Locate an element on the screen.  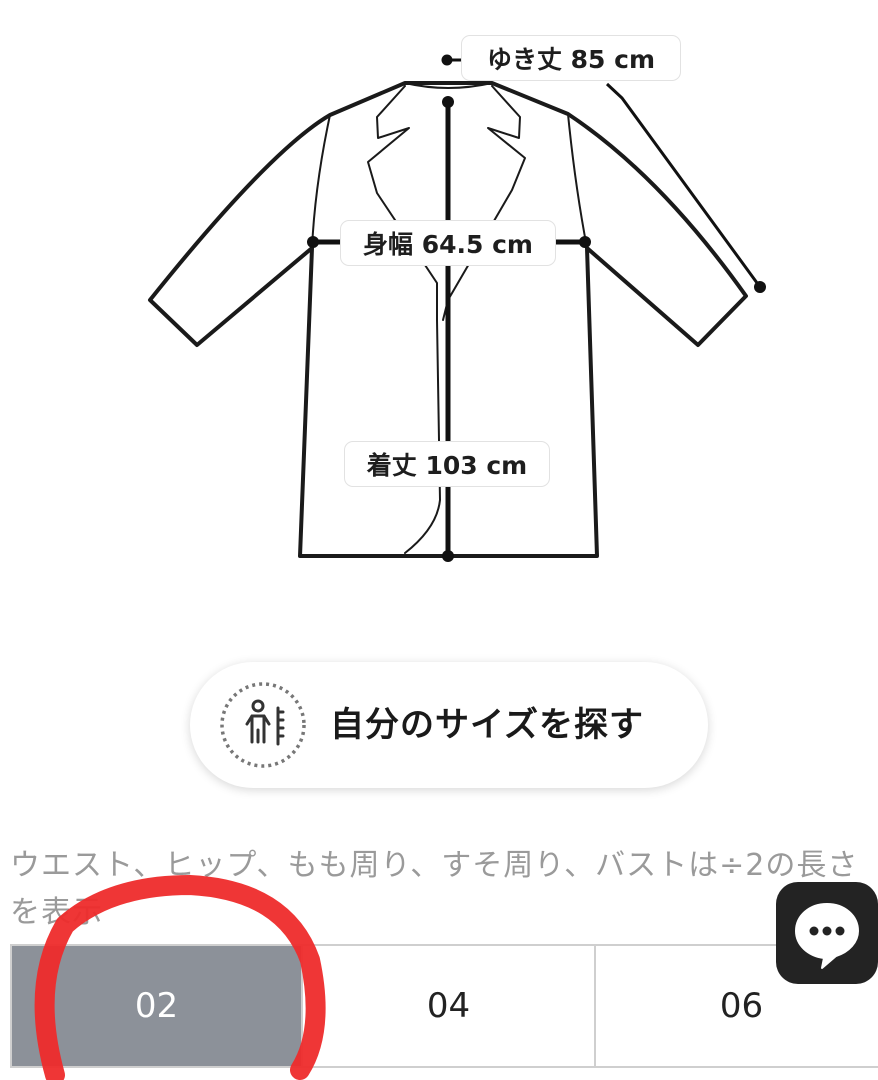
chat-button is located at coordinates (827, 933).